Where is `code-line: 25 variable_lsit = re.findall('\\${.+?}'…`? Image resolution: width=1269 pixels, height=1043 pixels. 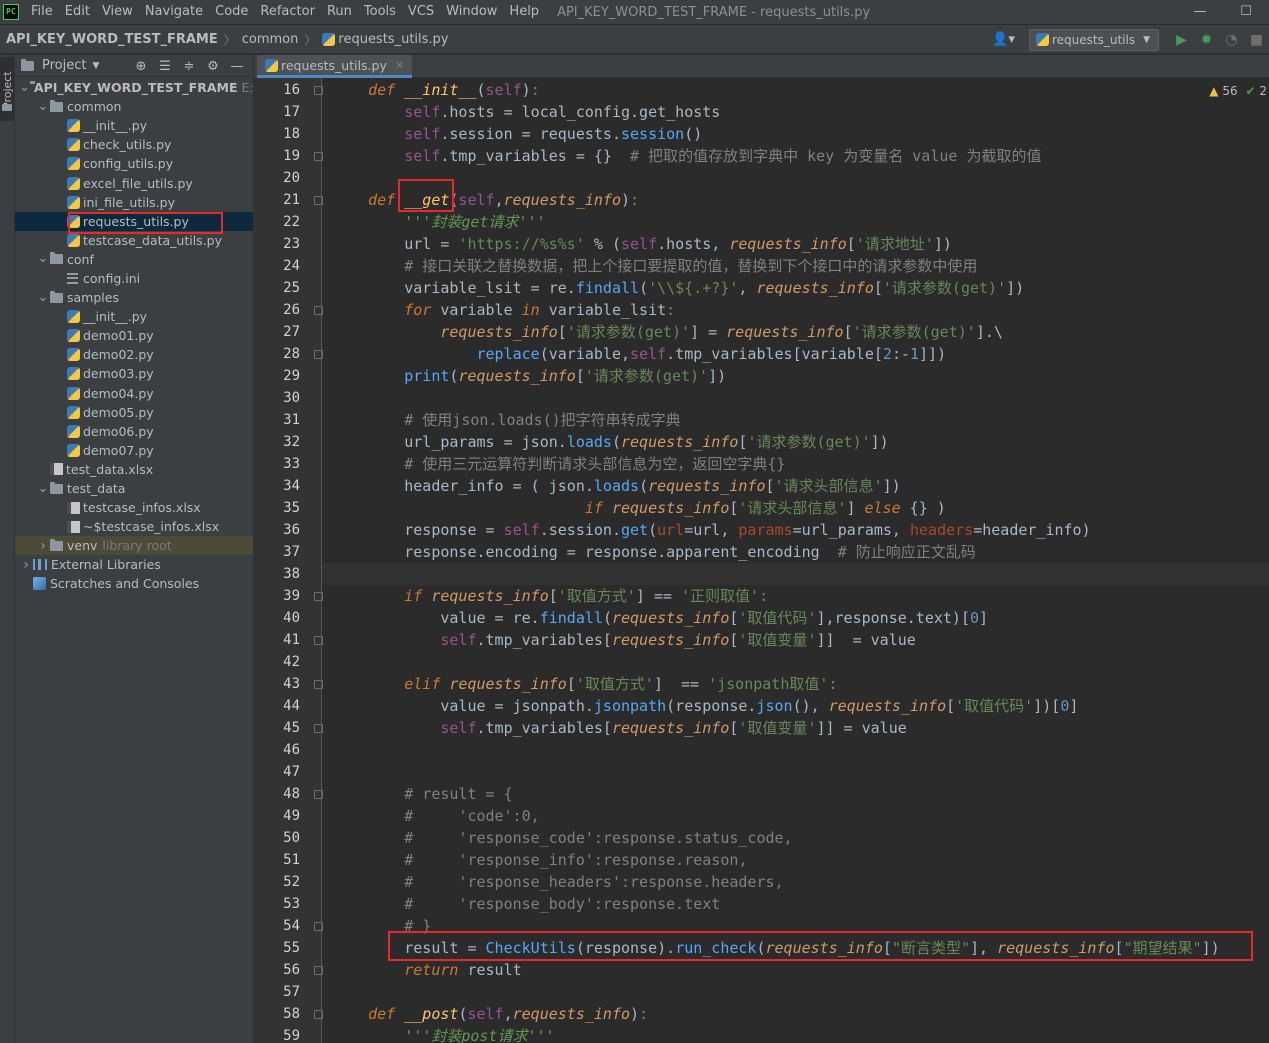 code-line: 25 variable_lsit = re.findall('\\${.+?}'… is located at coordinates (776, 288).